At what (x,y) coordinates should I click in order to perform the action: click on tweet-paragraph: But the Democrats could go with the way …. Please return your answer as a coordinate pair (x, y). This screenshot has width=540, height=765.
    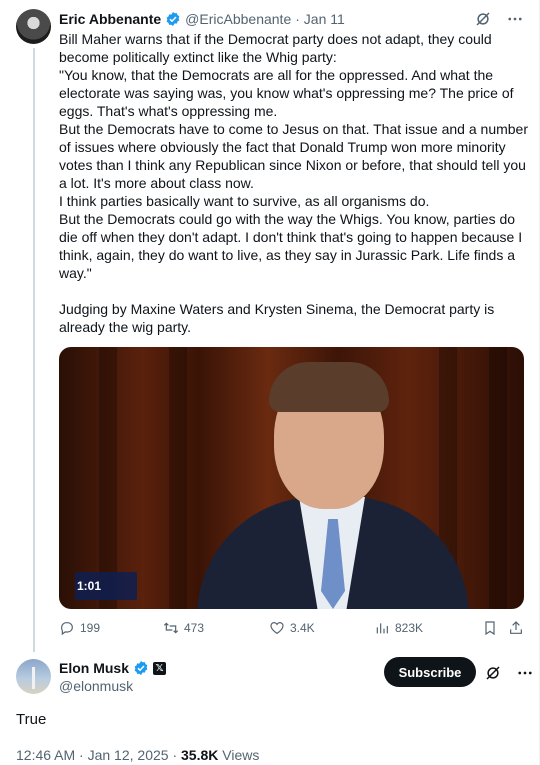
    Looking at the image, I should click on (291, 246).